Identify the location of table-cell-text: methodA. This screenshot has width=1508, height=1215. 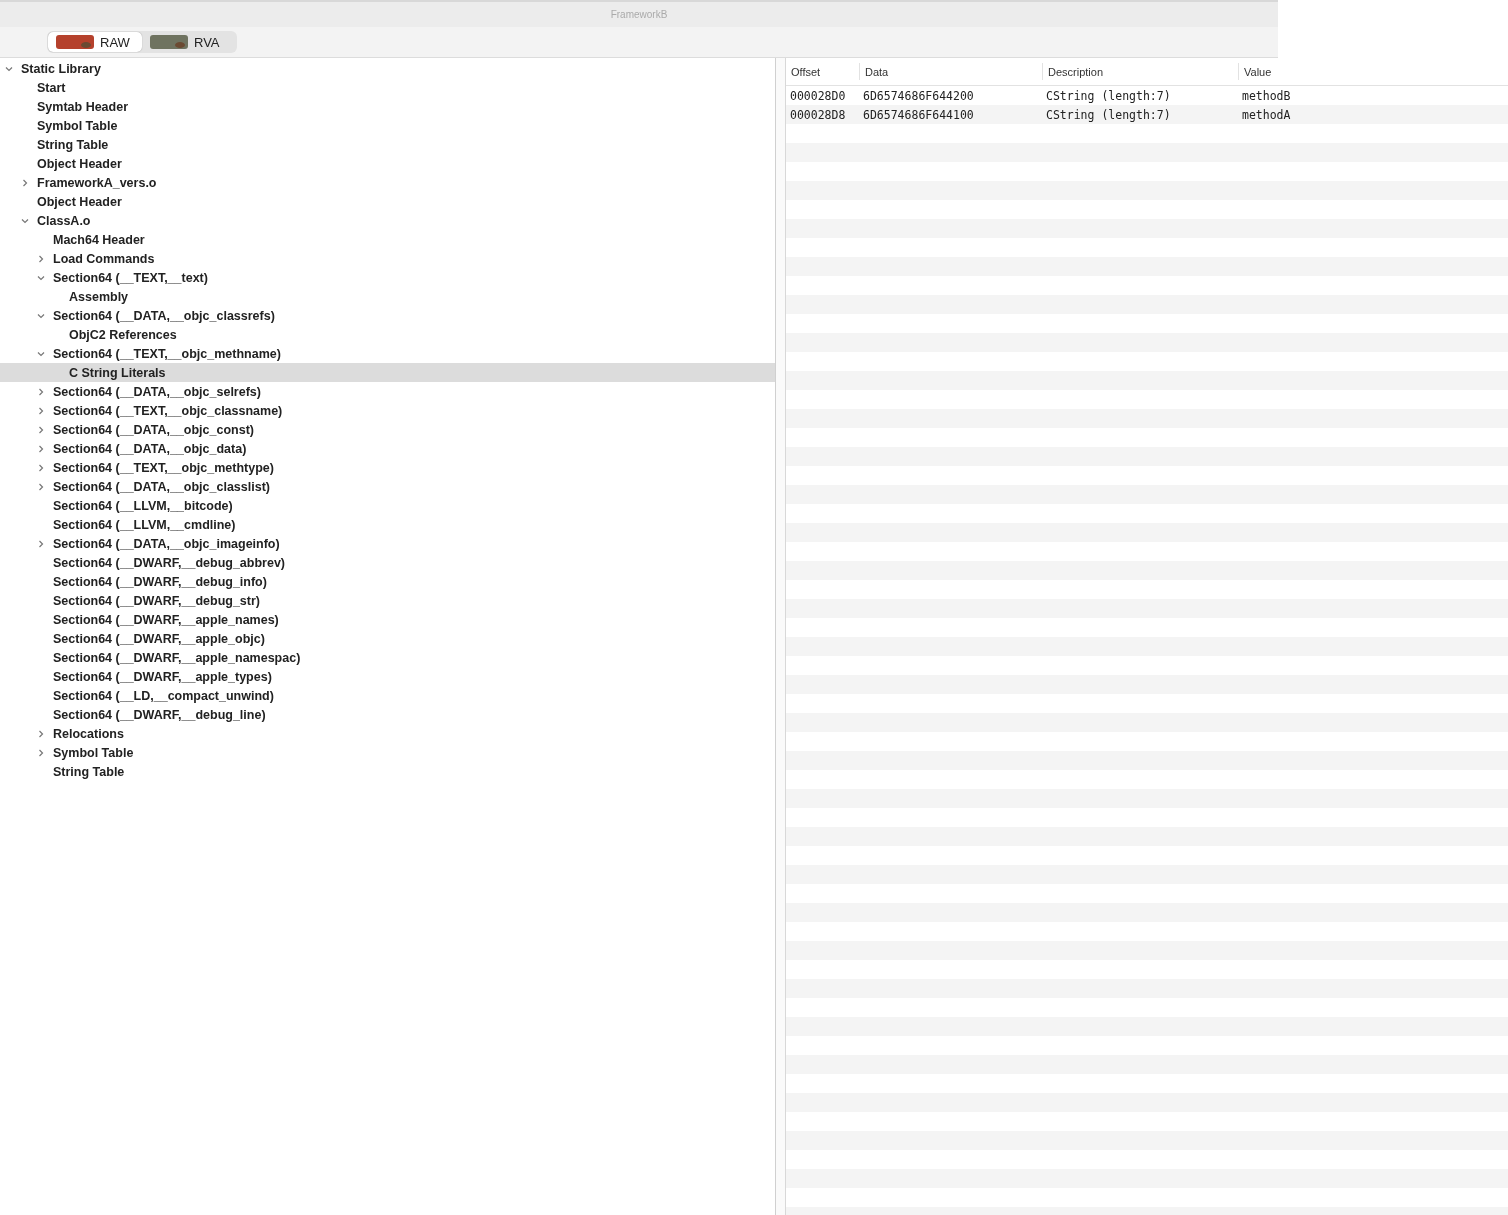
(1266, 114).